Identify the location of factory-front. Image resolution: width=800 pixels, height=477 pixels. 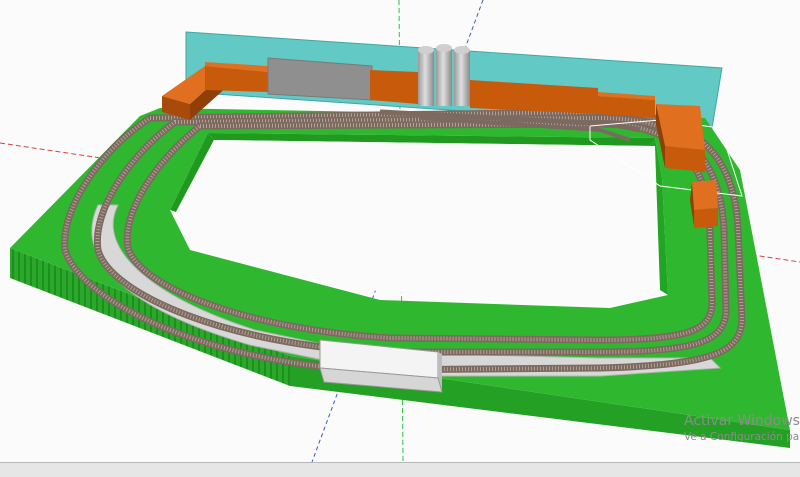
(394, 87).